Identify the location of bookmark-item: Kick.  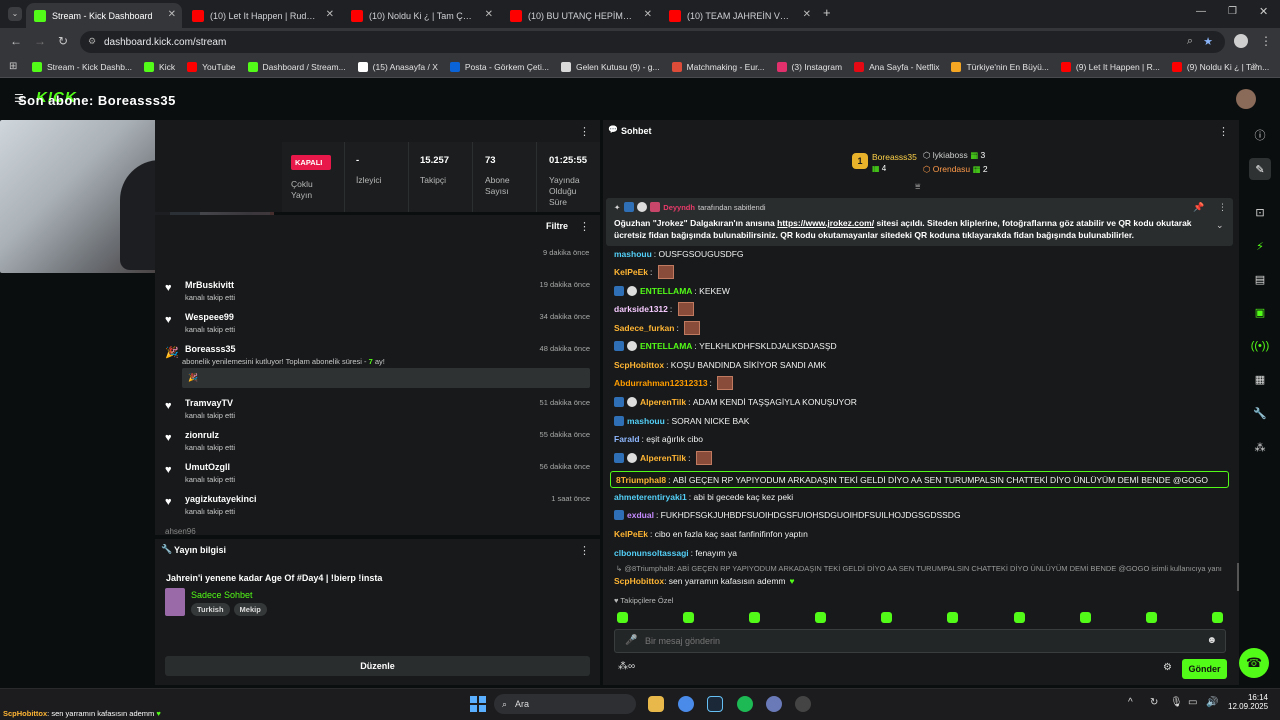
(159, 66).